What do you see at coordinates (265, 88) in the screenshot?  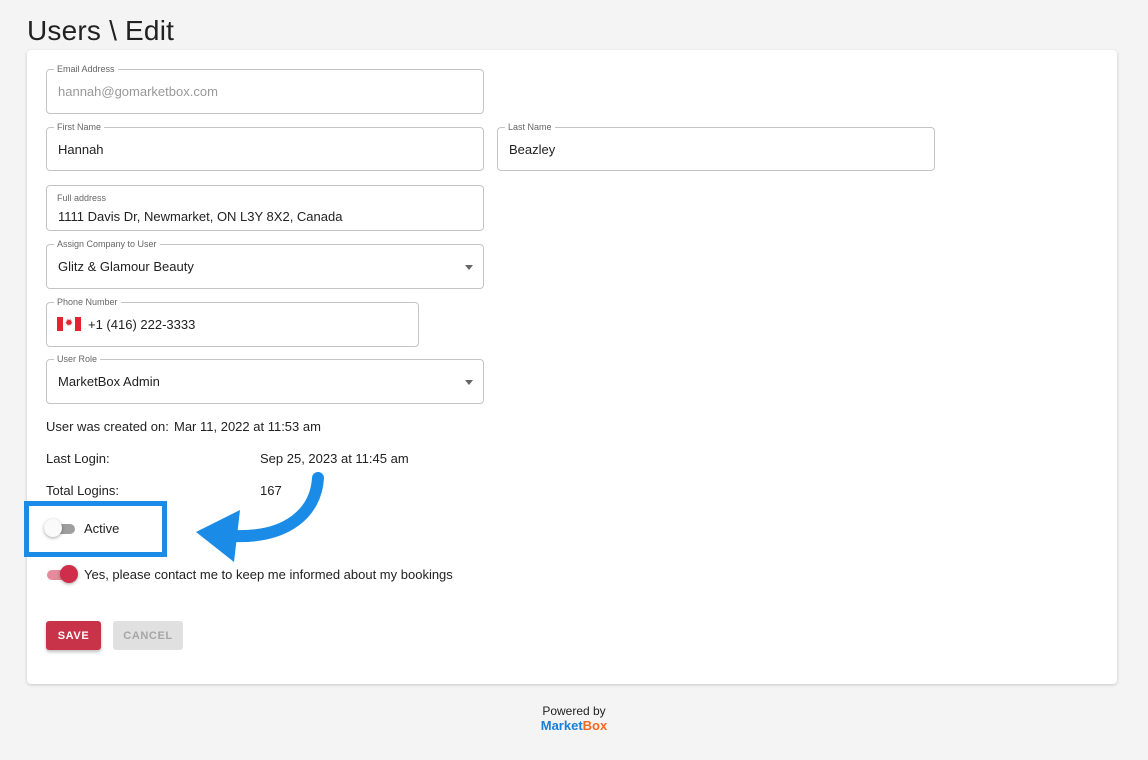 I see `email-field: Email Address hannah@gomarketbox.com` at bounding box center [265, 88].